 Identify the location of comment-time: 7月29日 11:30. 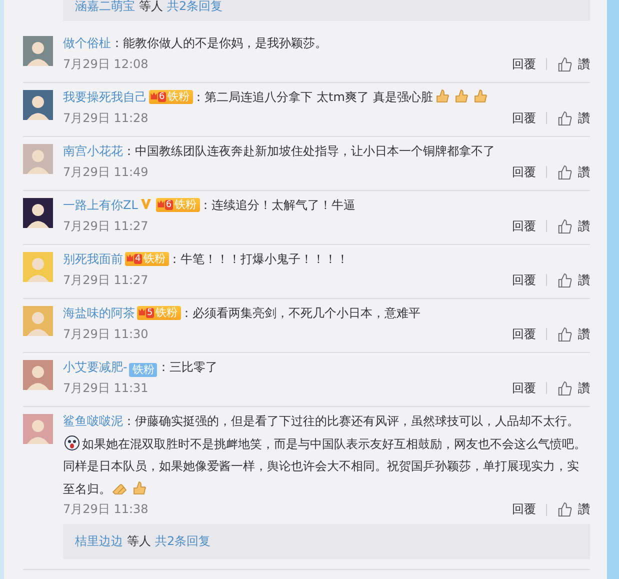
(105, 334).